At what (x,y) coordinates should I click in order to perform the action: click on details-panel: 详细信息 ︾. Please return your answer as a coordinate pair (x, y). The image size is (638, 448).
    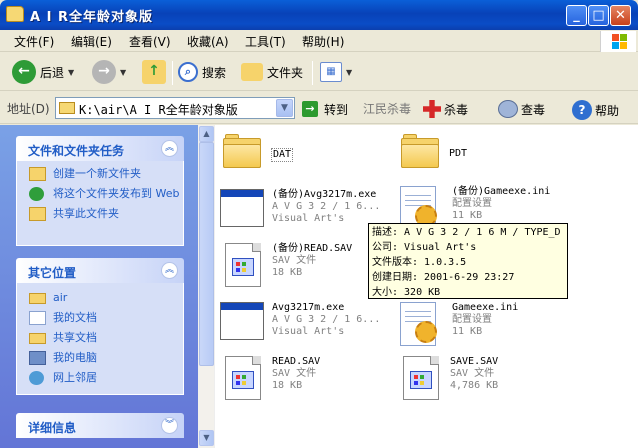
    Looking at the image, I should click on (100, 425).